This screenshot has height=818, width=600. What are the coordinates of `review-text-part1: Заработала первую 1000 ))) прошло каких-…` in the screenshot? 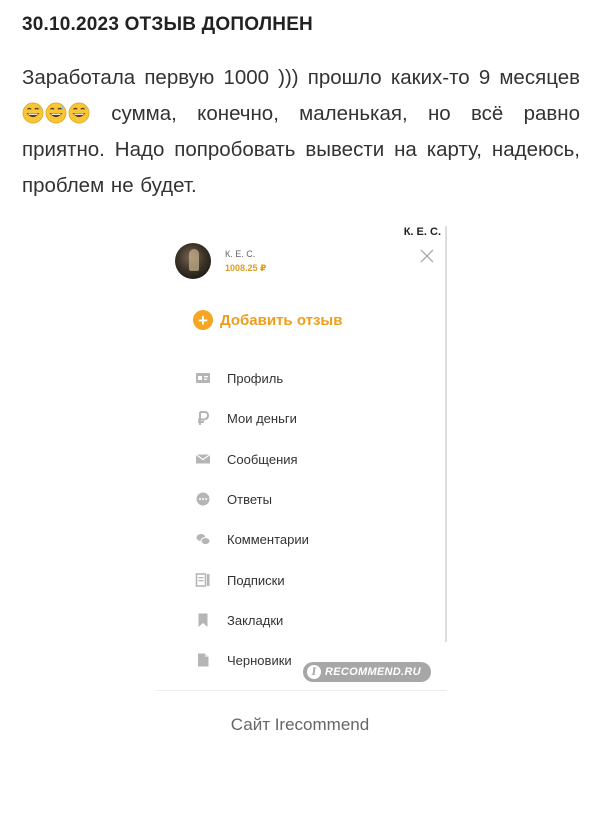 It's located at (301, 77).